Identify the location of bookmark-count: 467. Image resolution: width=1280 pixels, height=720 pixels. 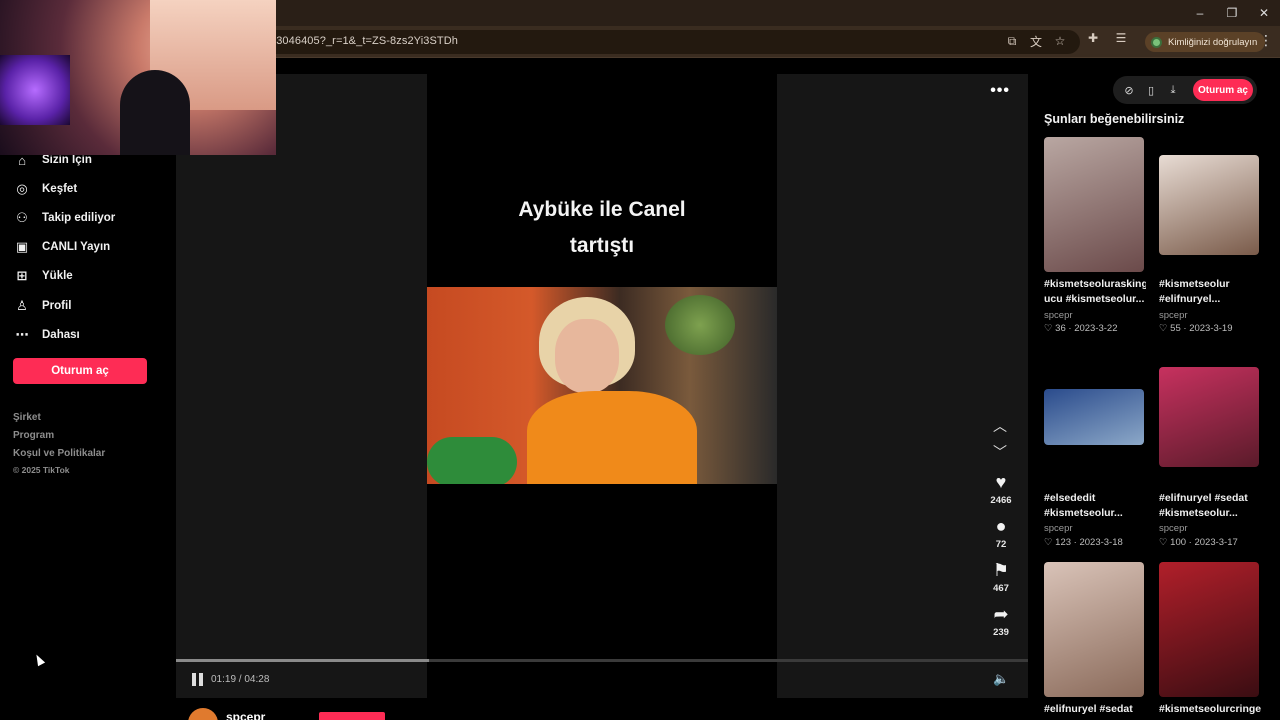
(1001, 588).